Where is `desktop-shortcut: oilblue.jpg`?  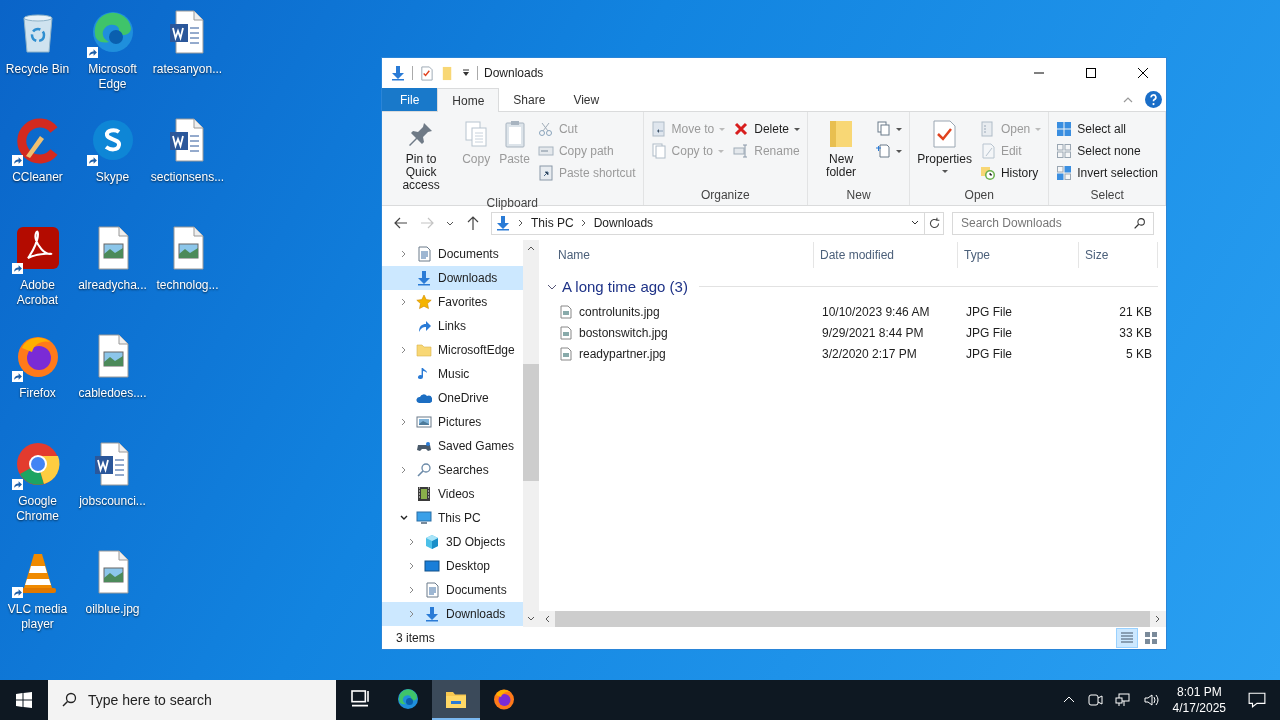
desktop-shortcut: oilblue.jpg is located at coordinates (112, 598).